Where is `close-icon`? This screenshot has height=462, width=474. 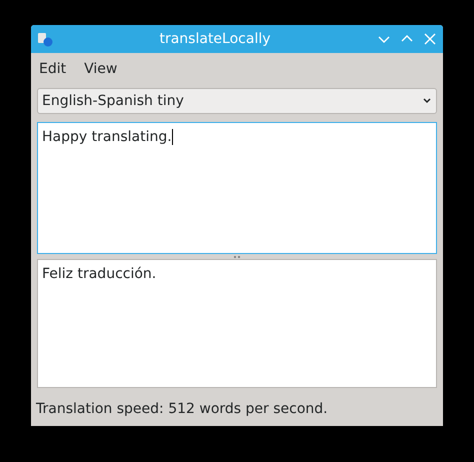 close-icon is located at coordinates (430, 39).